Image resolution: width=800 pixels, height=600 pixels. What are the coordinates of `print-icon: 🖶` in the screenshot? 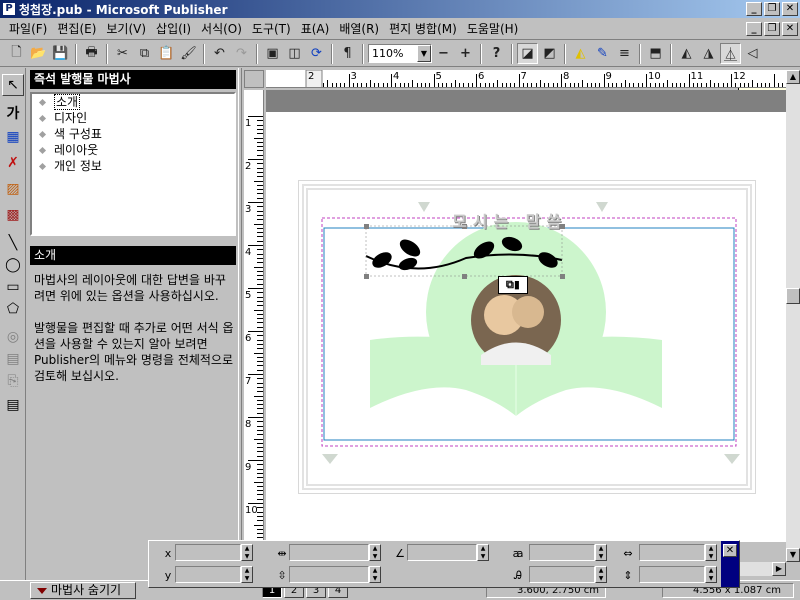 It's located at (91, 53).